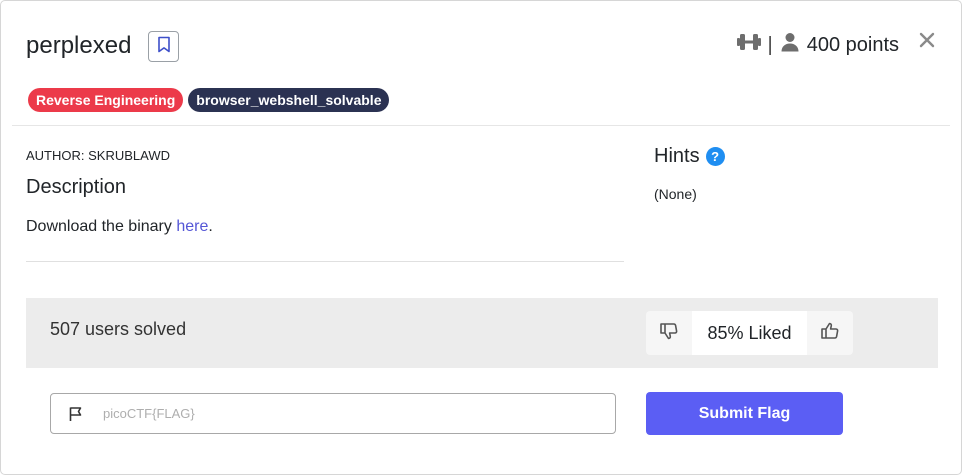 This screenshot has width=962, height=475. I want to click on help-icon: ?, so click(715, 156).